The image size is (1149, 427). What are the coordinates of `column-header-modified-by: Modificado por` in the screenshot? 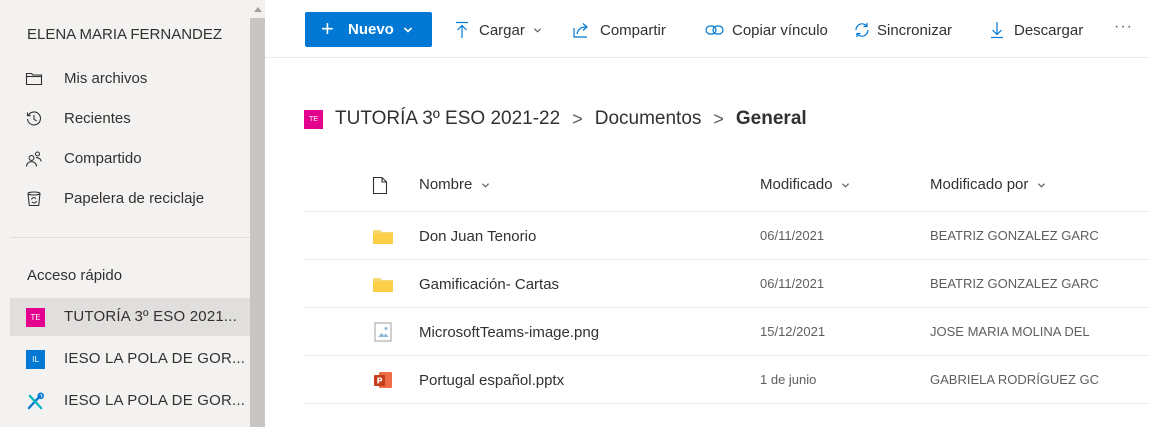 It's located at (988, 184).